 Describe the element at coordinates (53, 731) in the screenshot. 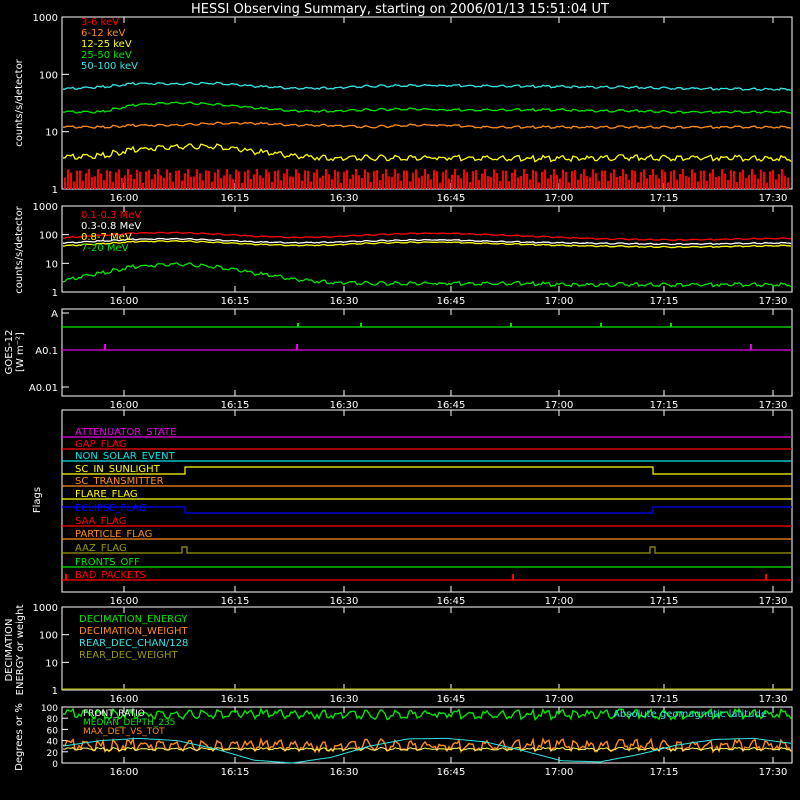

I see `p6-ytick-label-3: 60` at that location.